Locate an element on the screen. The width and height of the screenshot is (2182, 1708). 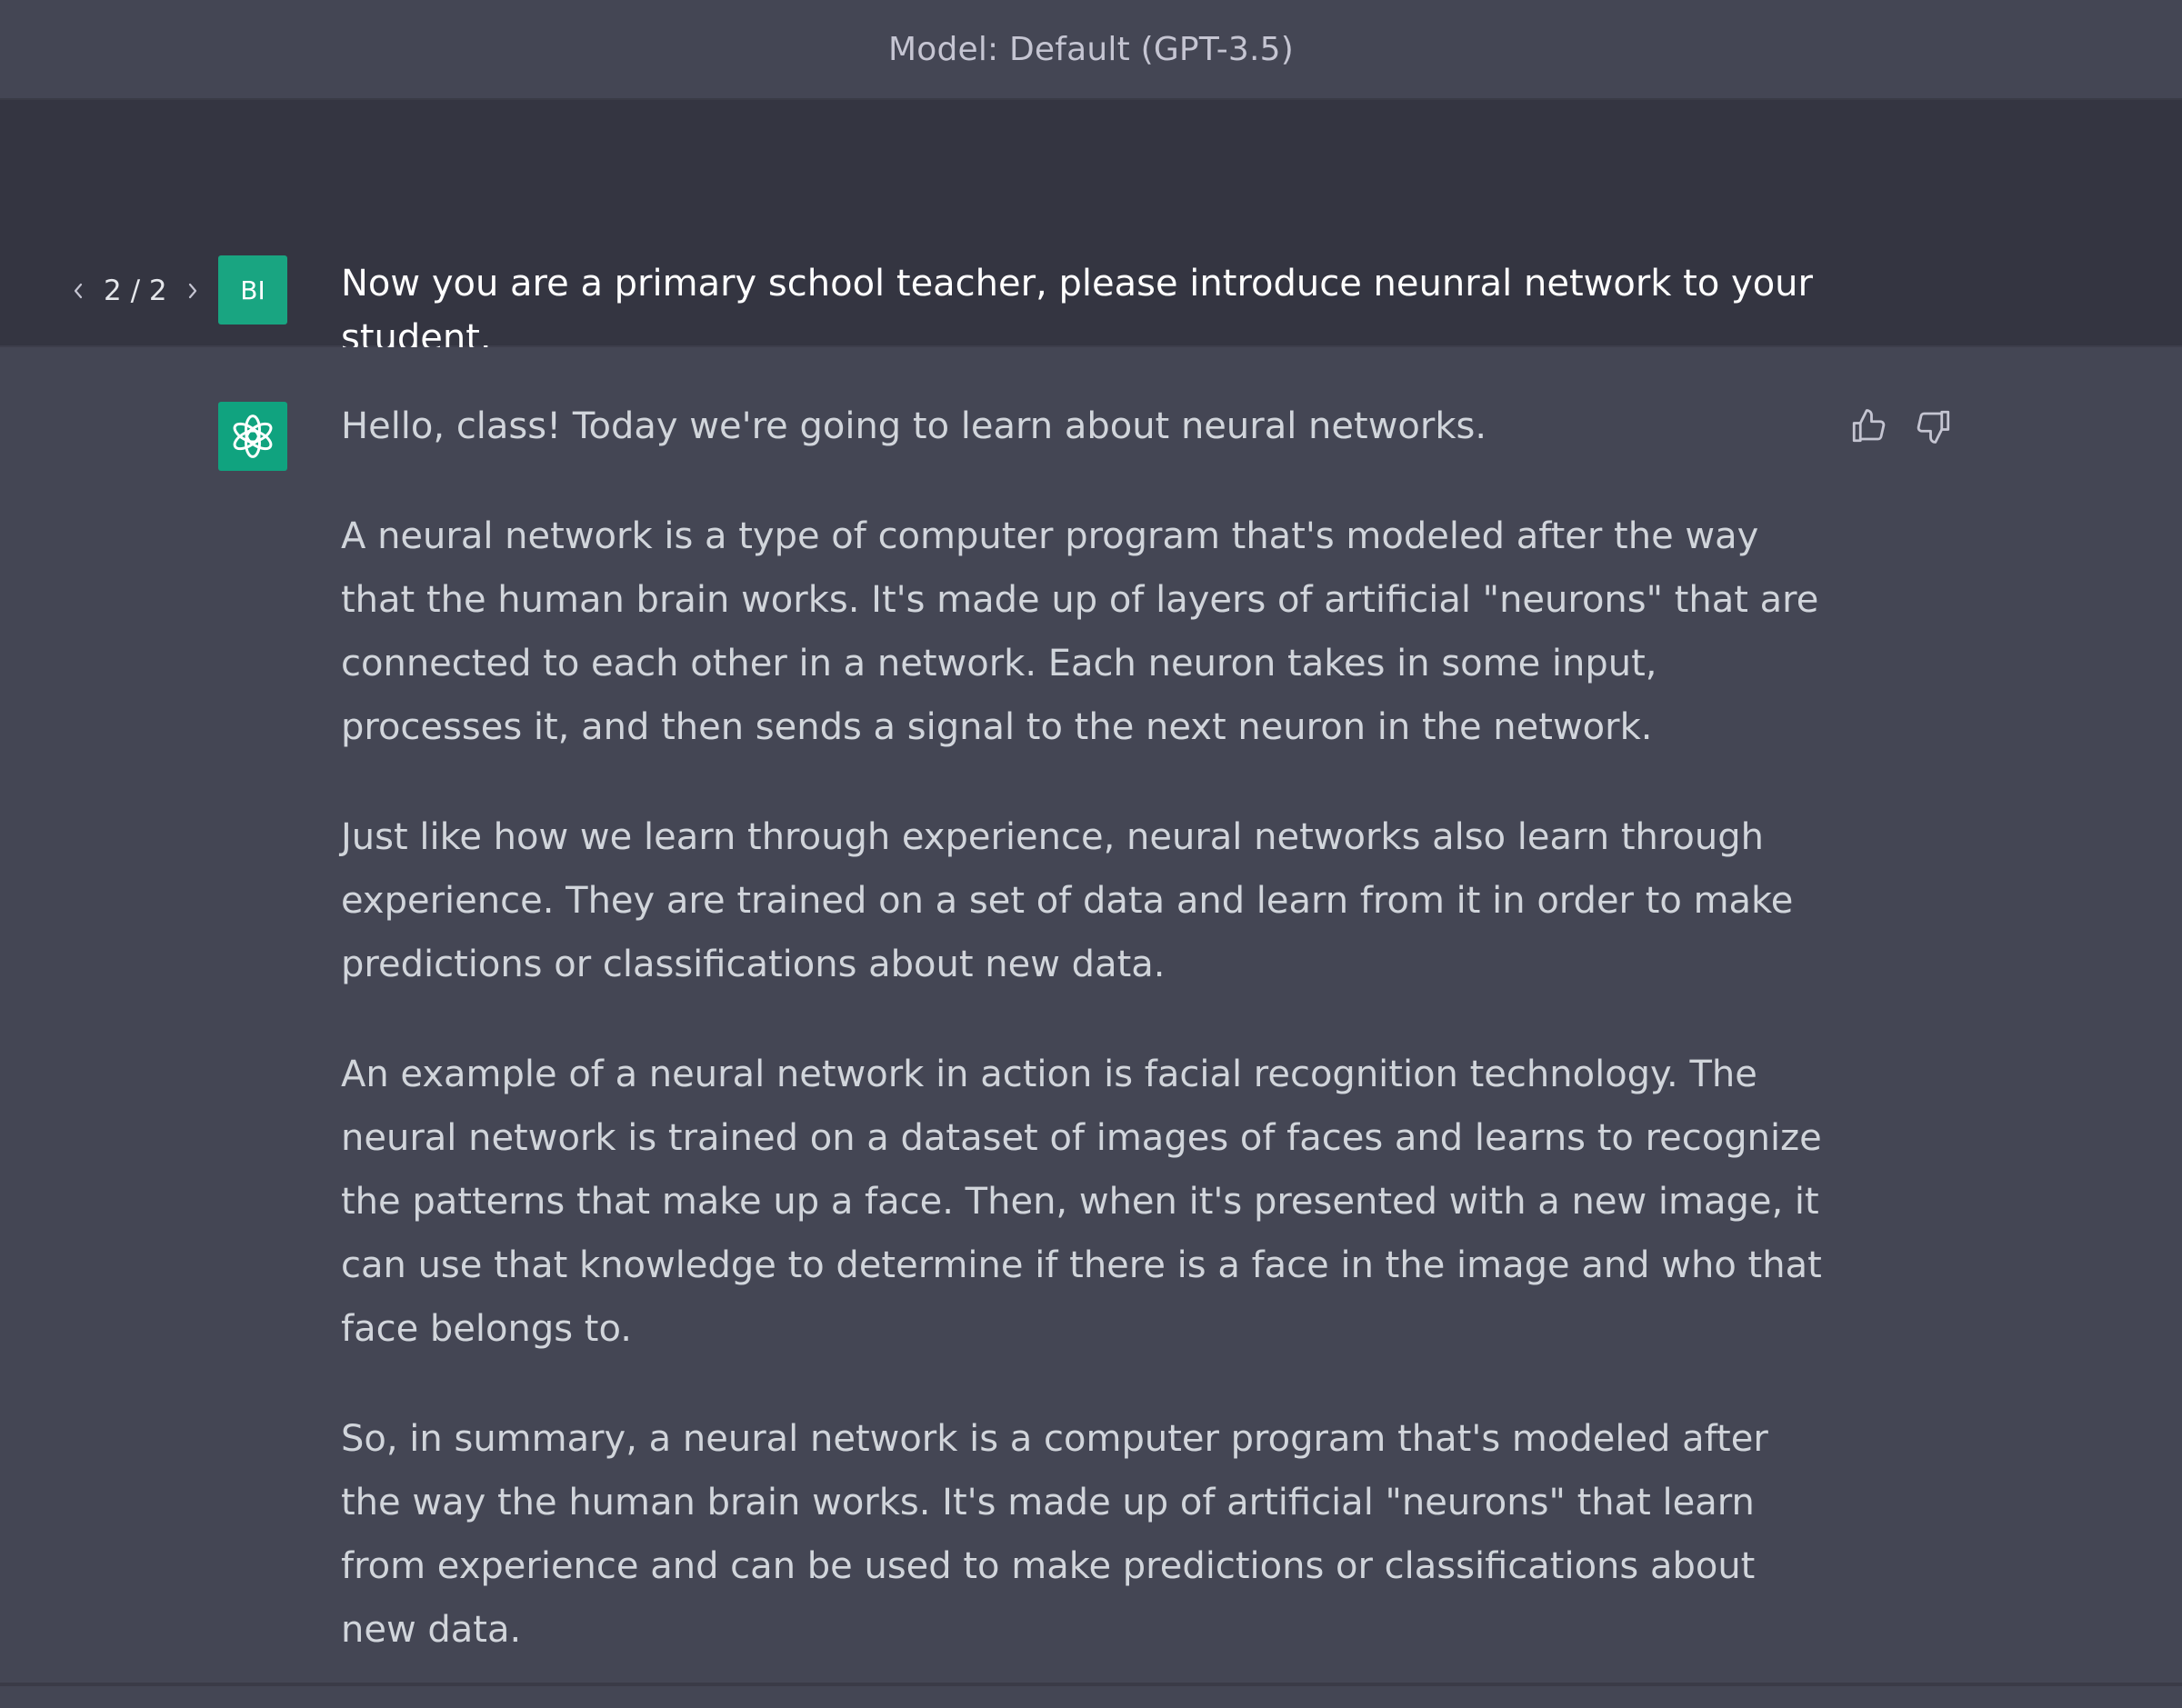
chevron-left-icon is located at coordinates (78, 291).